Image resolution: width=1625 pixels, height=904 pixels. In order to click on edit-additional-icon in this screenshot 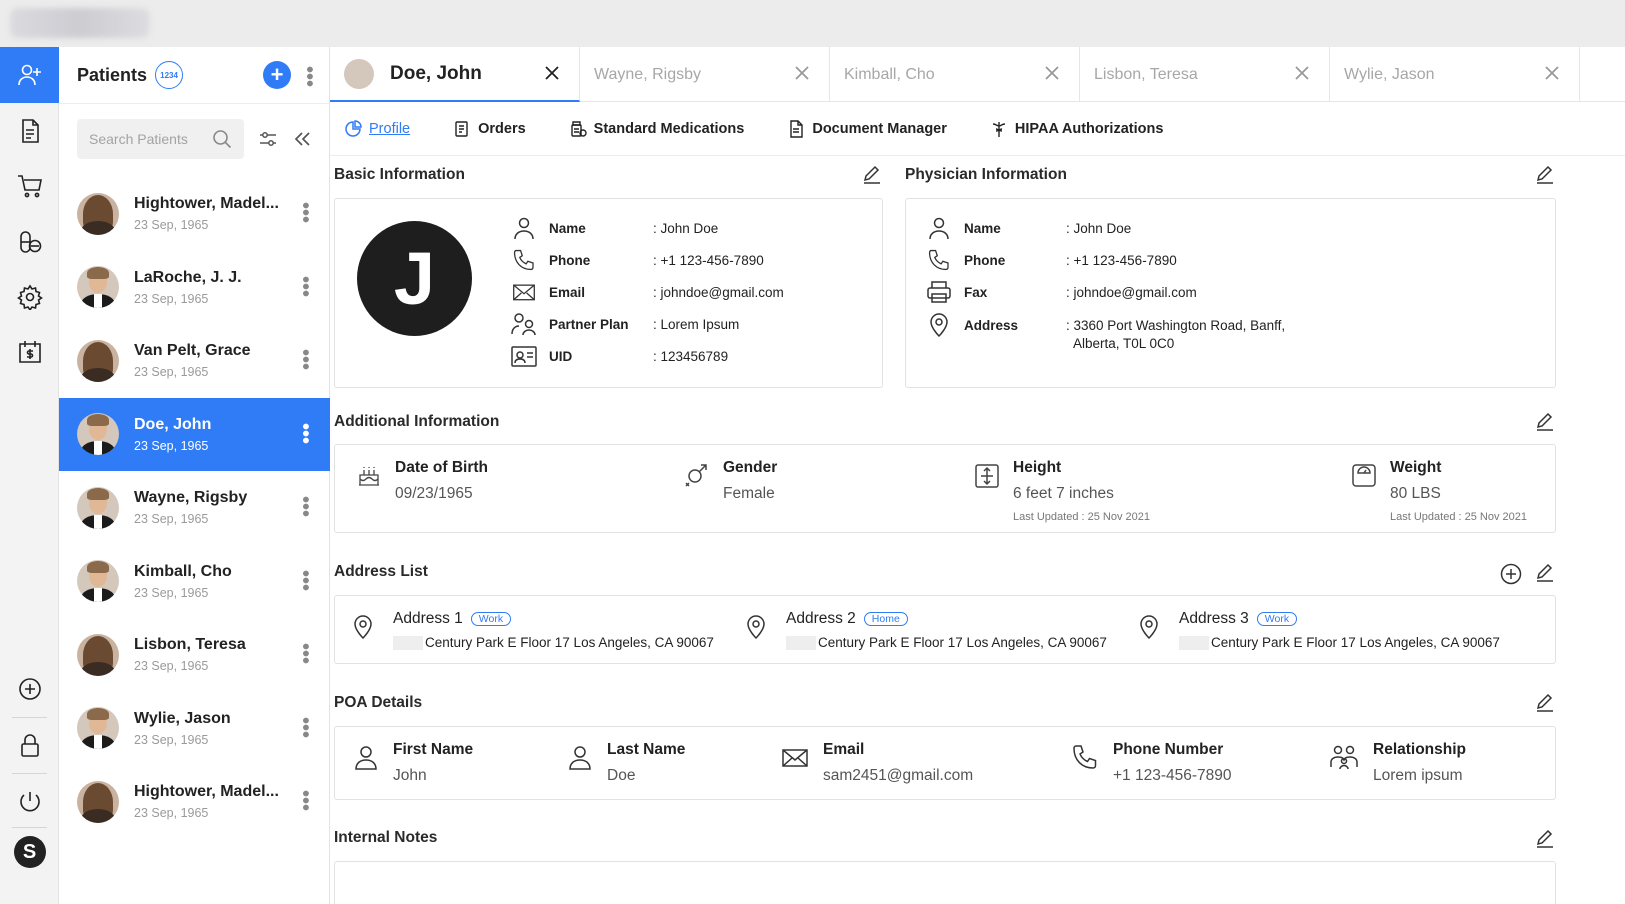, I will do `click(1545, 422)`.